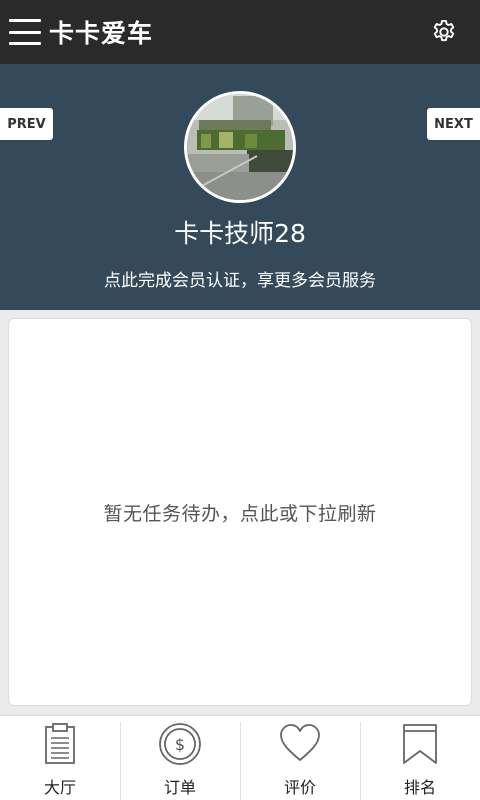 This screenshot has height=800, width=480. What do you see at coordinates (453, 124) in the screenshot?
I see `next-button: NEXT` at bounding box center [453, 124].